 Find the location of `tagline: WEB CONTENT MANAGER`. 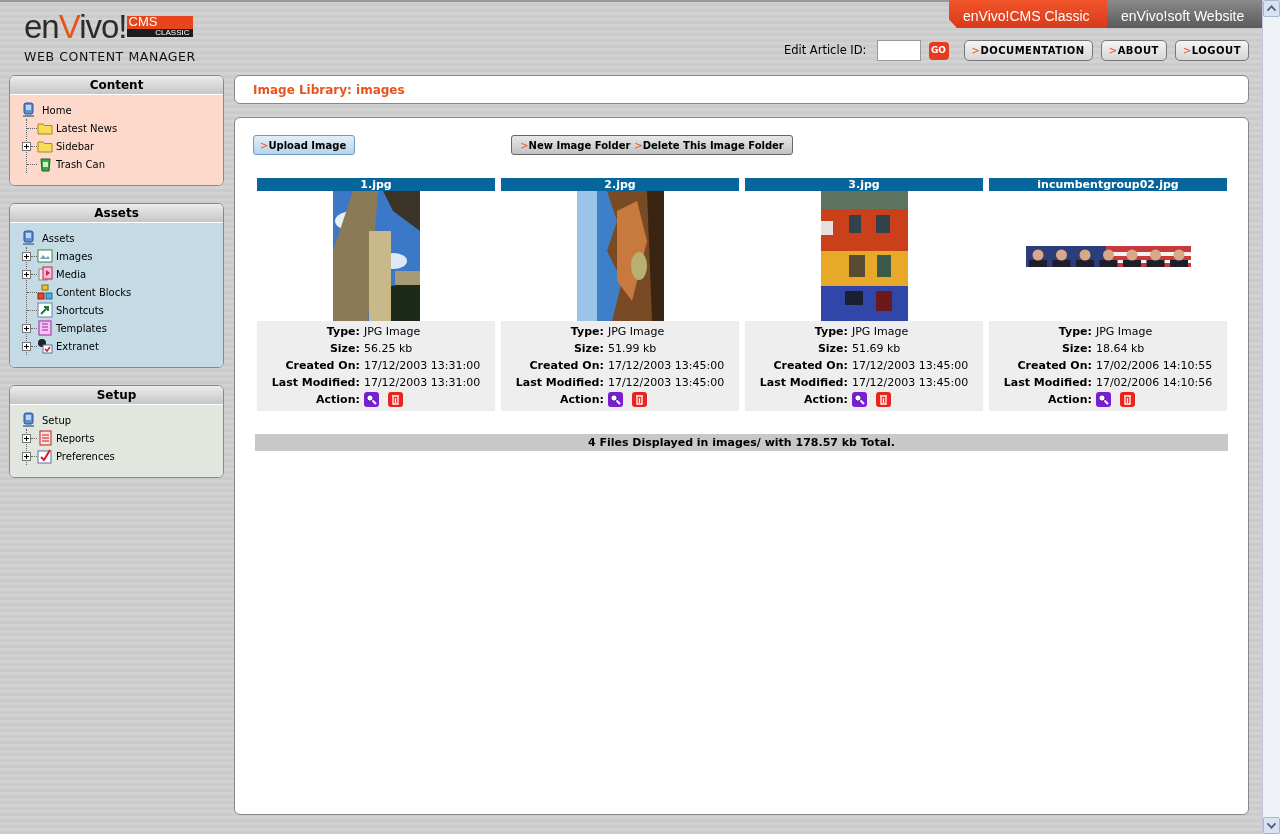

tagline: WEB CONTENT MANAGER is located at coordinates (110, 57).